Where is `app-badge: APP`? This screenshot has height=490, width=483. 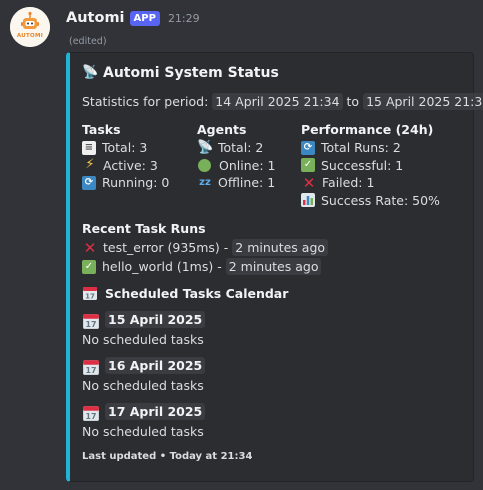
app-badge: APP is located at coordinates (144, 18).